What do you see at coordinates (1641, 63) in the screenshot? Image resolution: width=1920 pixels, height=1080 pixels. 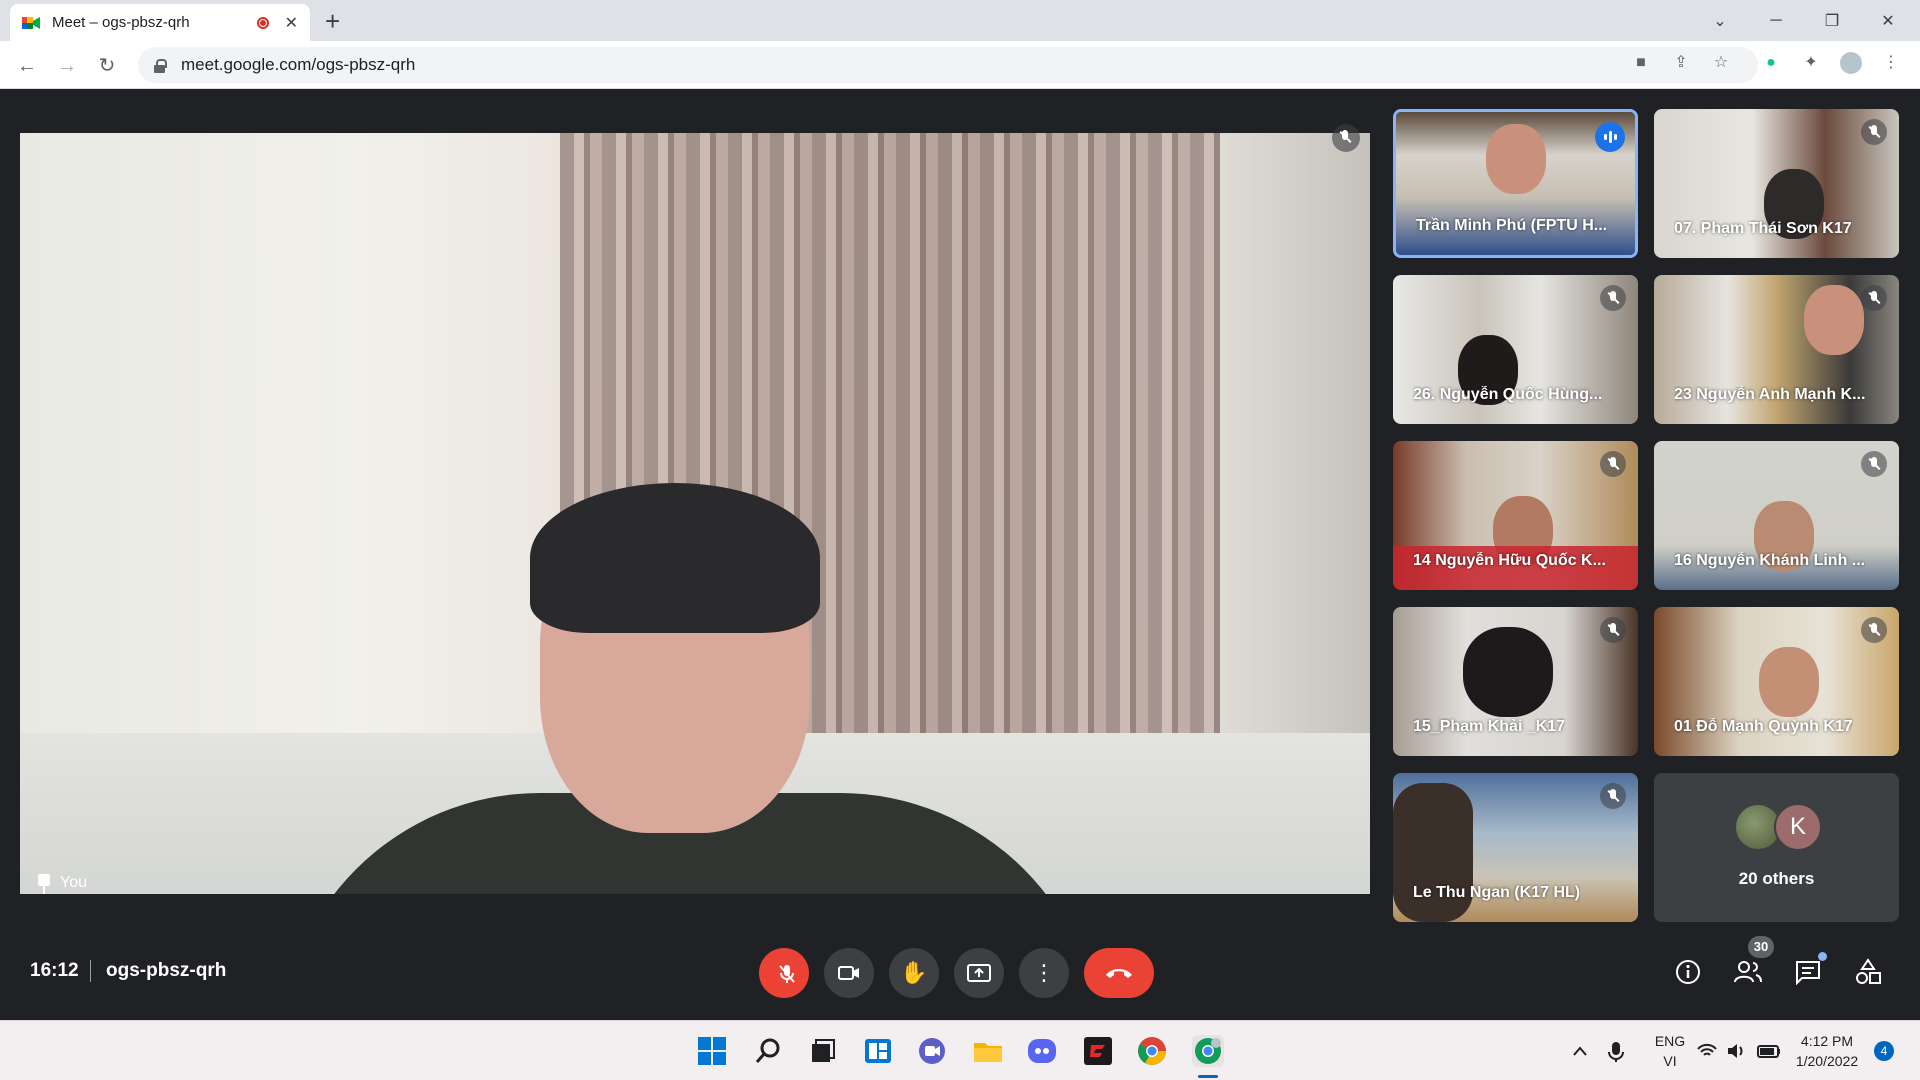 I see `camera-in-use-icon: ■` at bounding box center [1641, 63].